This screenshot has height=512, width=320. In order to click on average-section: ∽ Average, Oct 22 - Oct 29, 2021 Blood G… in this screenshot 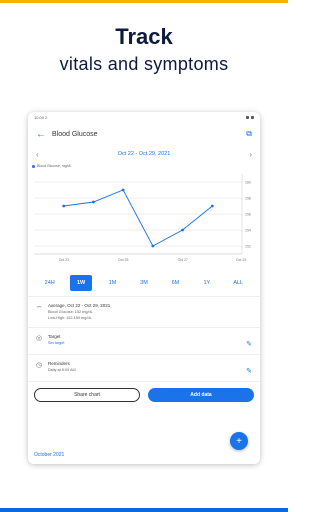, I will do `click(144, 311)`.